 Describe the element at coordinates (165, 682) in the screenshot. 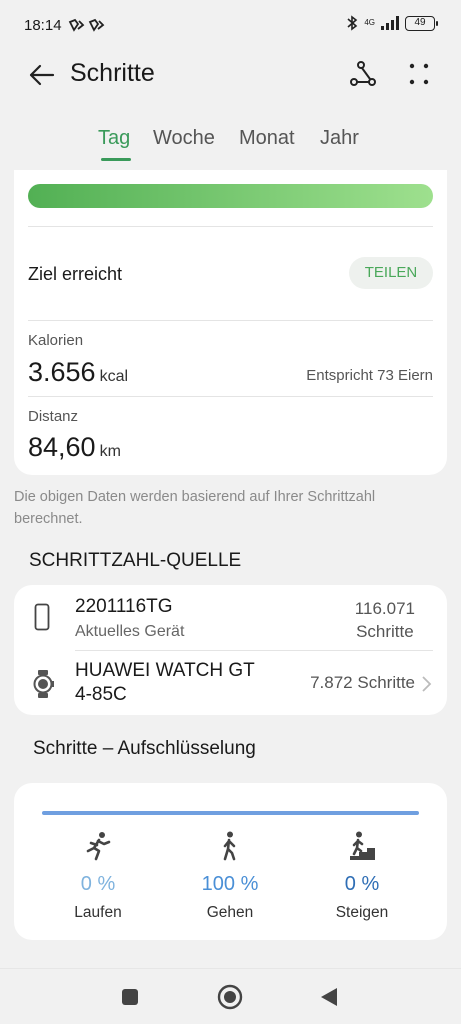

I see `watch-name: HUAWEI WATCH GT 4-85C` at that location.